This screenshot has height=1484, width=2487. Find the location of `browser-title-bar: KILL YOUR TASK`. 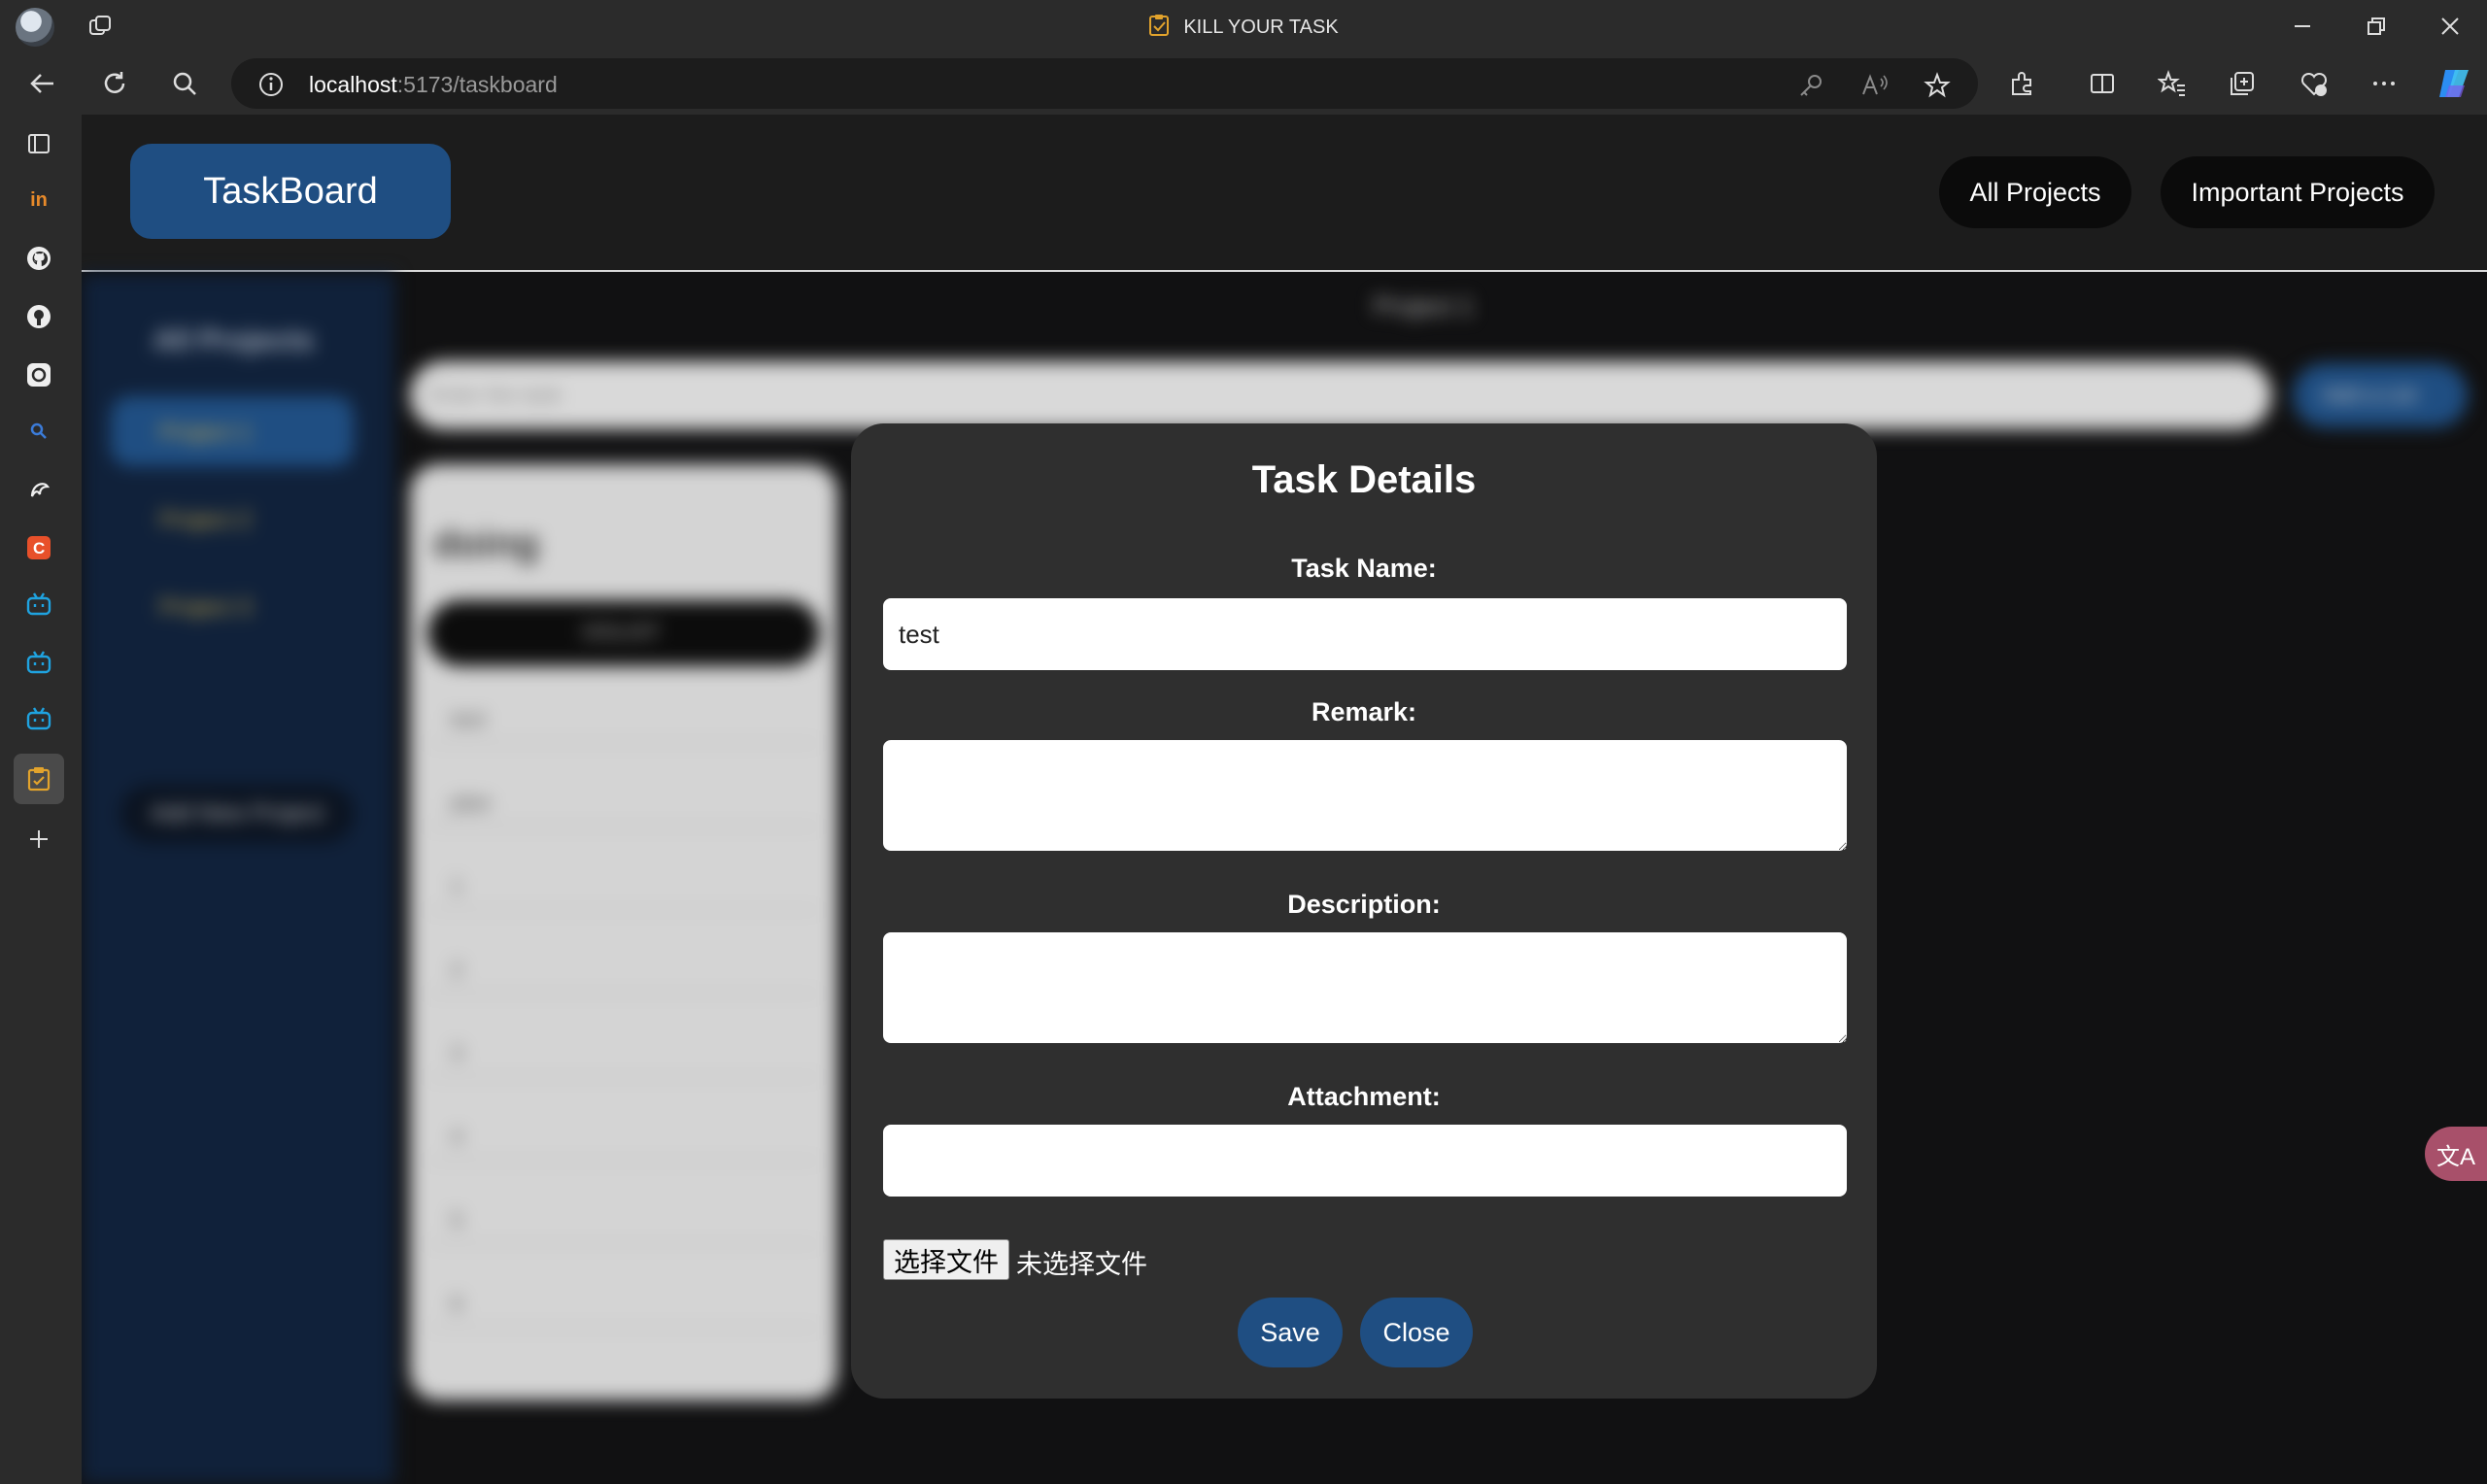

browser-title-bar: KILL YOUR TASK is located at coordinates (1243, 26).